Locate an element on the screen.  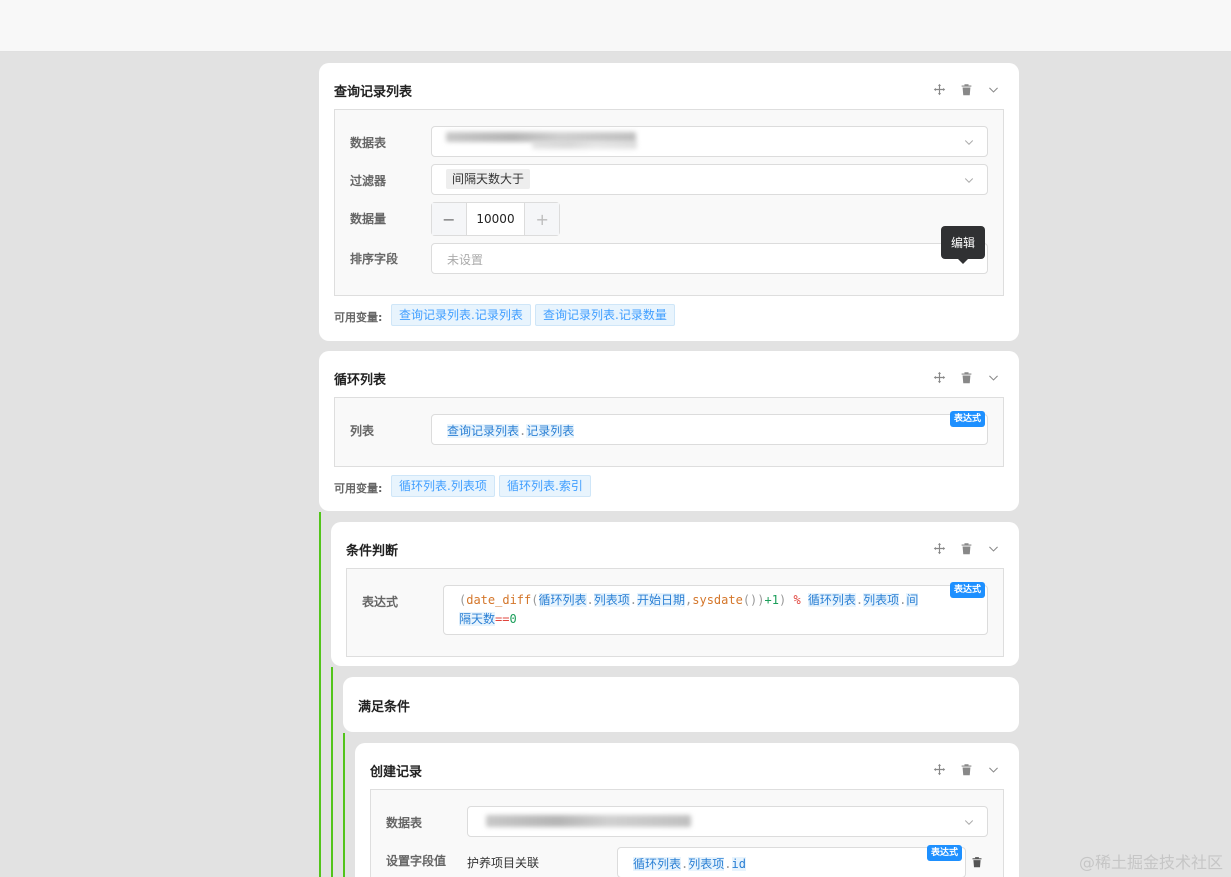
count-value: 10000 is located at coordinates (495, 219).